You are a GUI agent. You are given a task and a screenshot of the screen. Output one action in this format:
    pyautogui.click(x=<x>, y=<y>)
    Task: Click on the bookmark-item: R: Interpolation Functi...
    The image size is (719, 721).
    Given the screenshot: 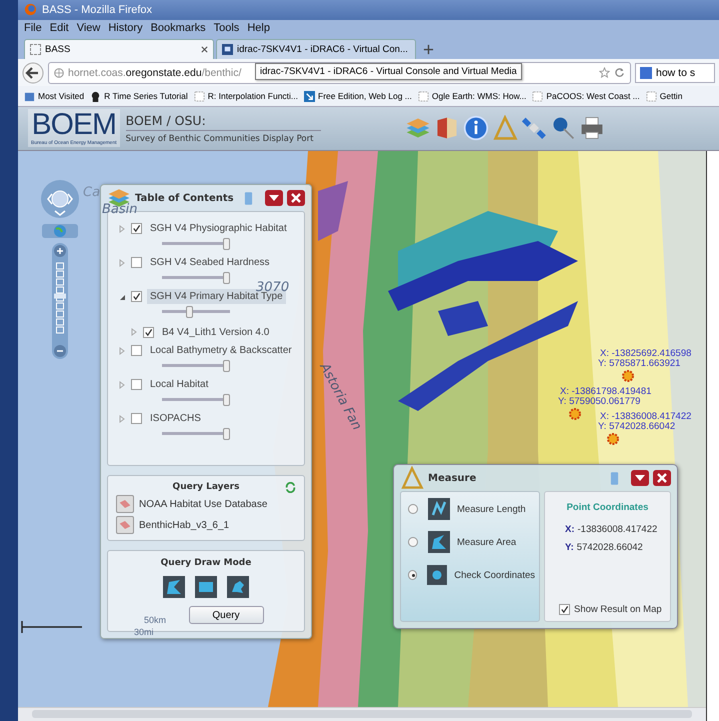 What is the action you would take?
    pyautogui.click(x=246, y=96)
    